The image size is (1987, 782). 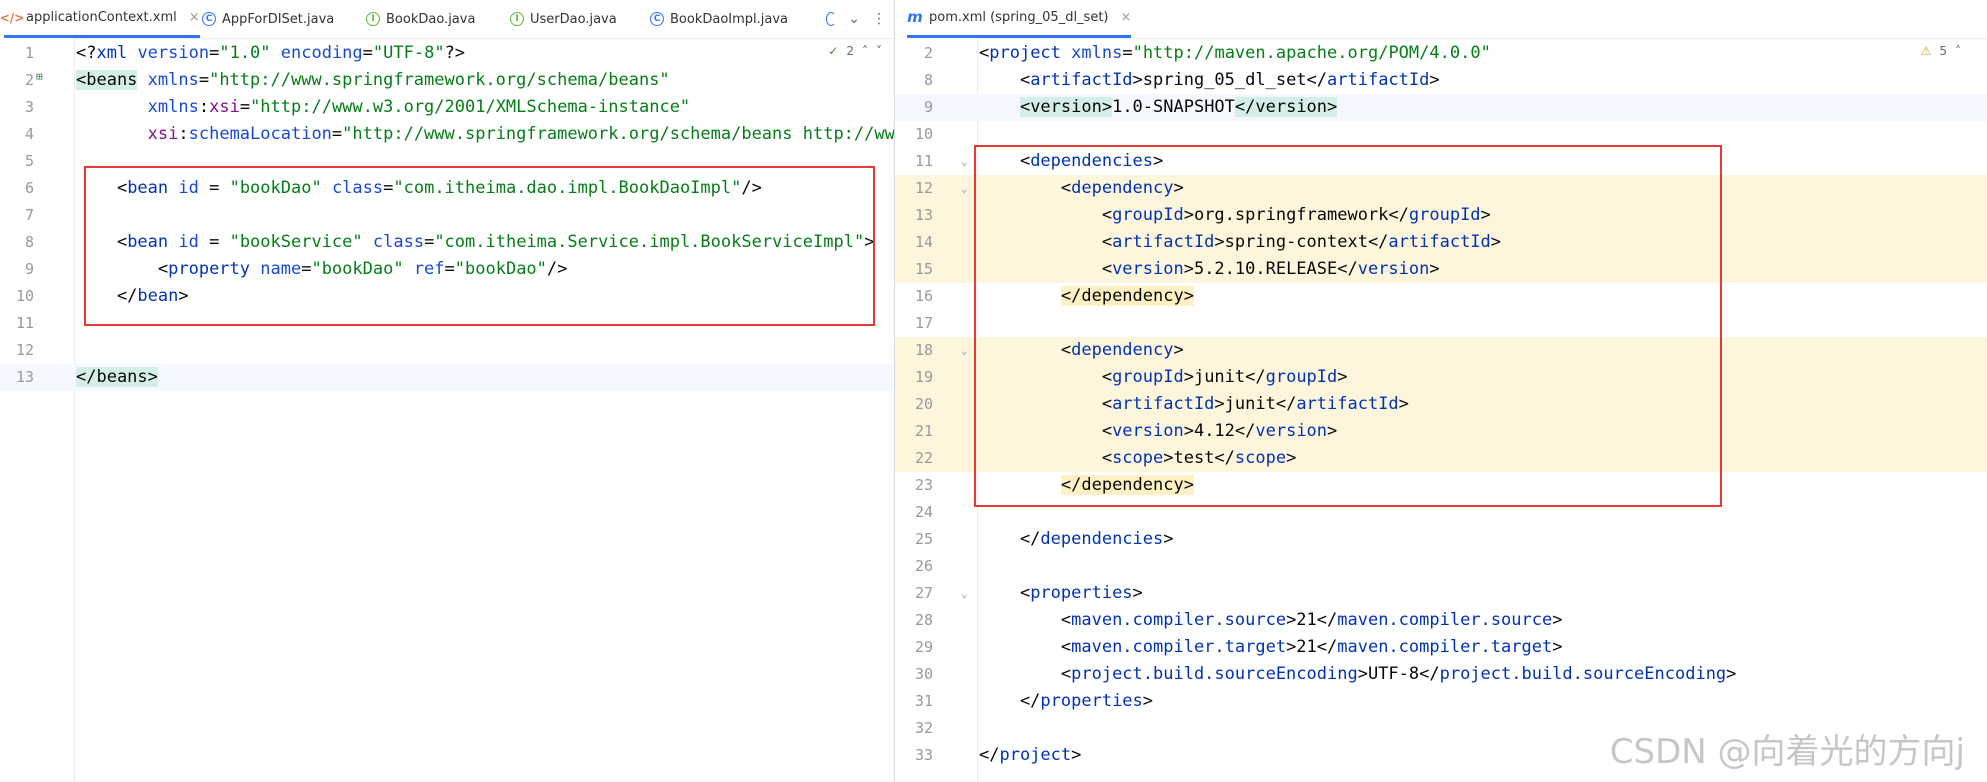 I want to click on code-line: 9 <version>1.0-SNAPSHOT</version>, so click(x=1441, y=107).